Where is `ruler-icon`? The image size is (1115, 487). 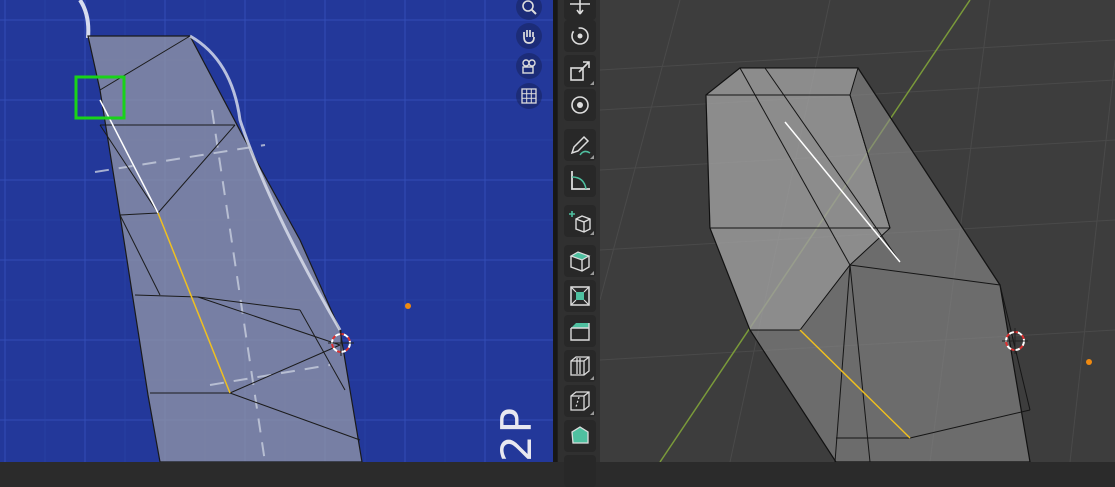
ruler-icon is located at coordinates (580, 180).